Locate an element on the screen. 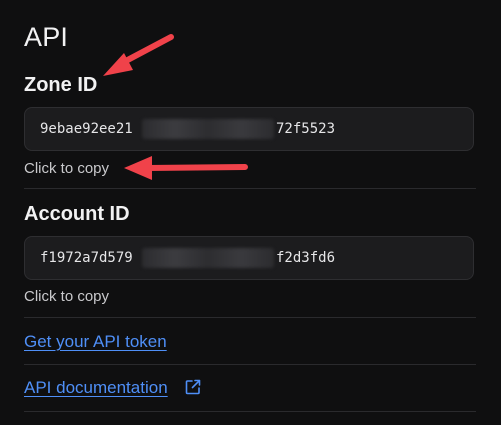  account-id-prefix: f1972a7d579 is located at coordinates (86, 258).